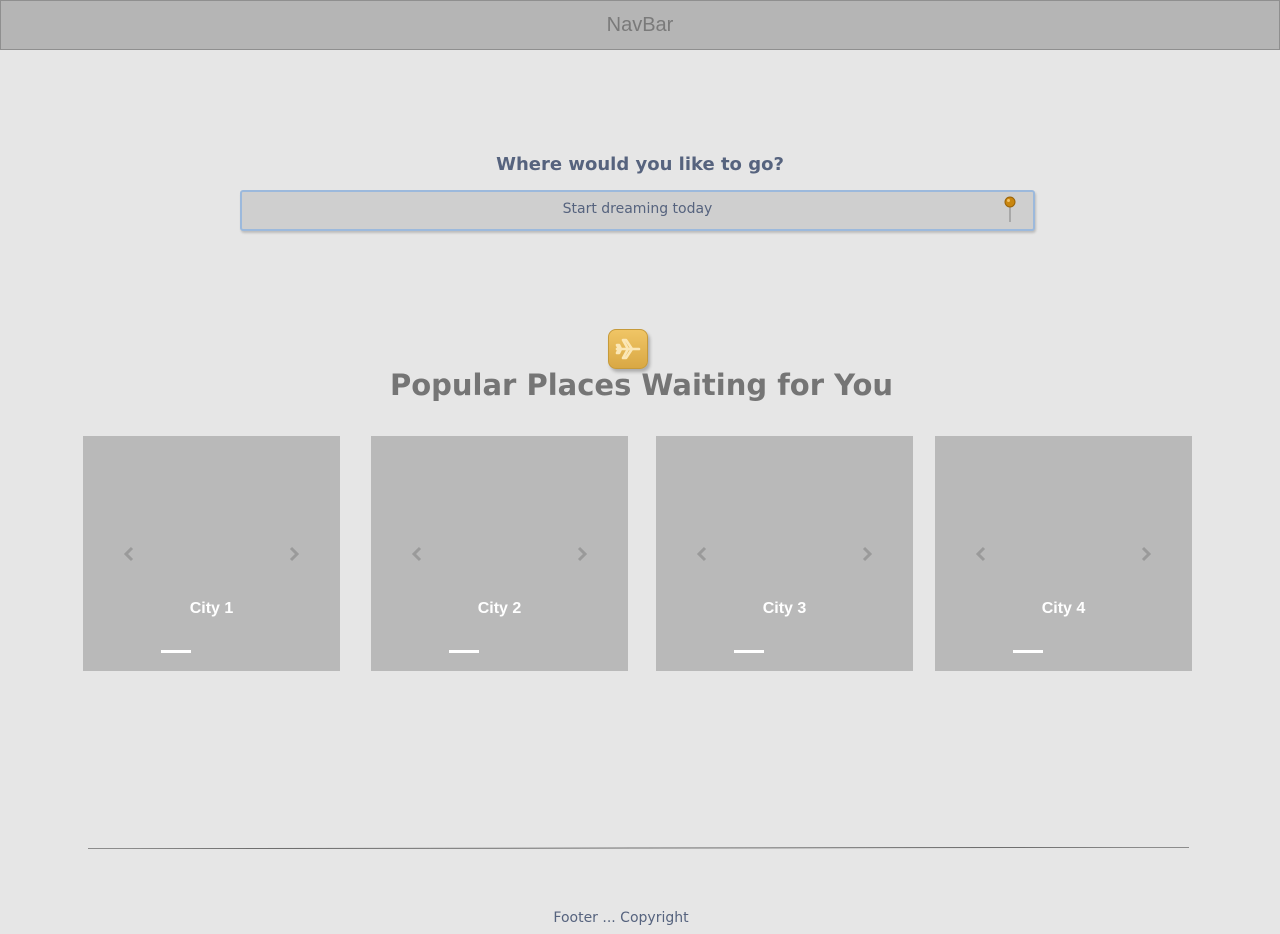 The height and width of the screenshot is (934, 1280). I want to click on city-card-4: City 4, so click(1063, 553).